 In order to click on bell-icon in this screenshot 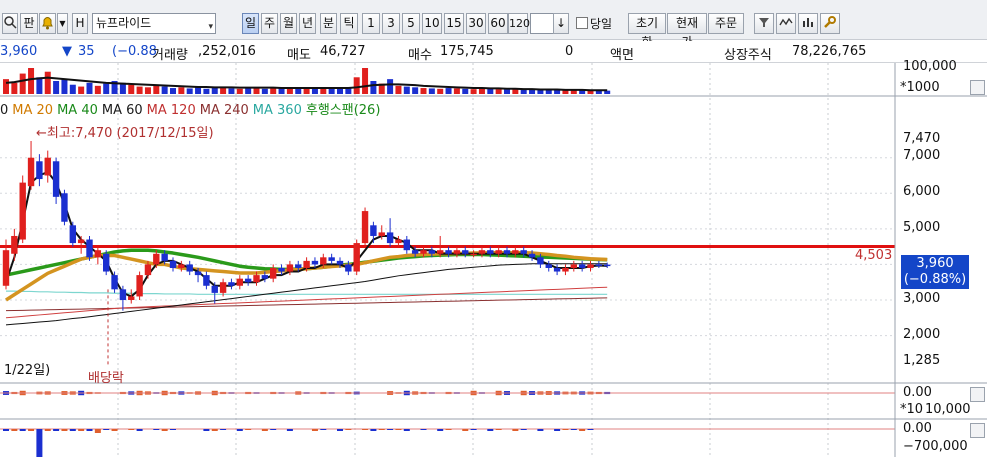, I will do `click(47, 23)`.